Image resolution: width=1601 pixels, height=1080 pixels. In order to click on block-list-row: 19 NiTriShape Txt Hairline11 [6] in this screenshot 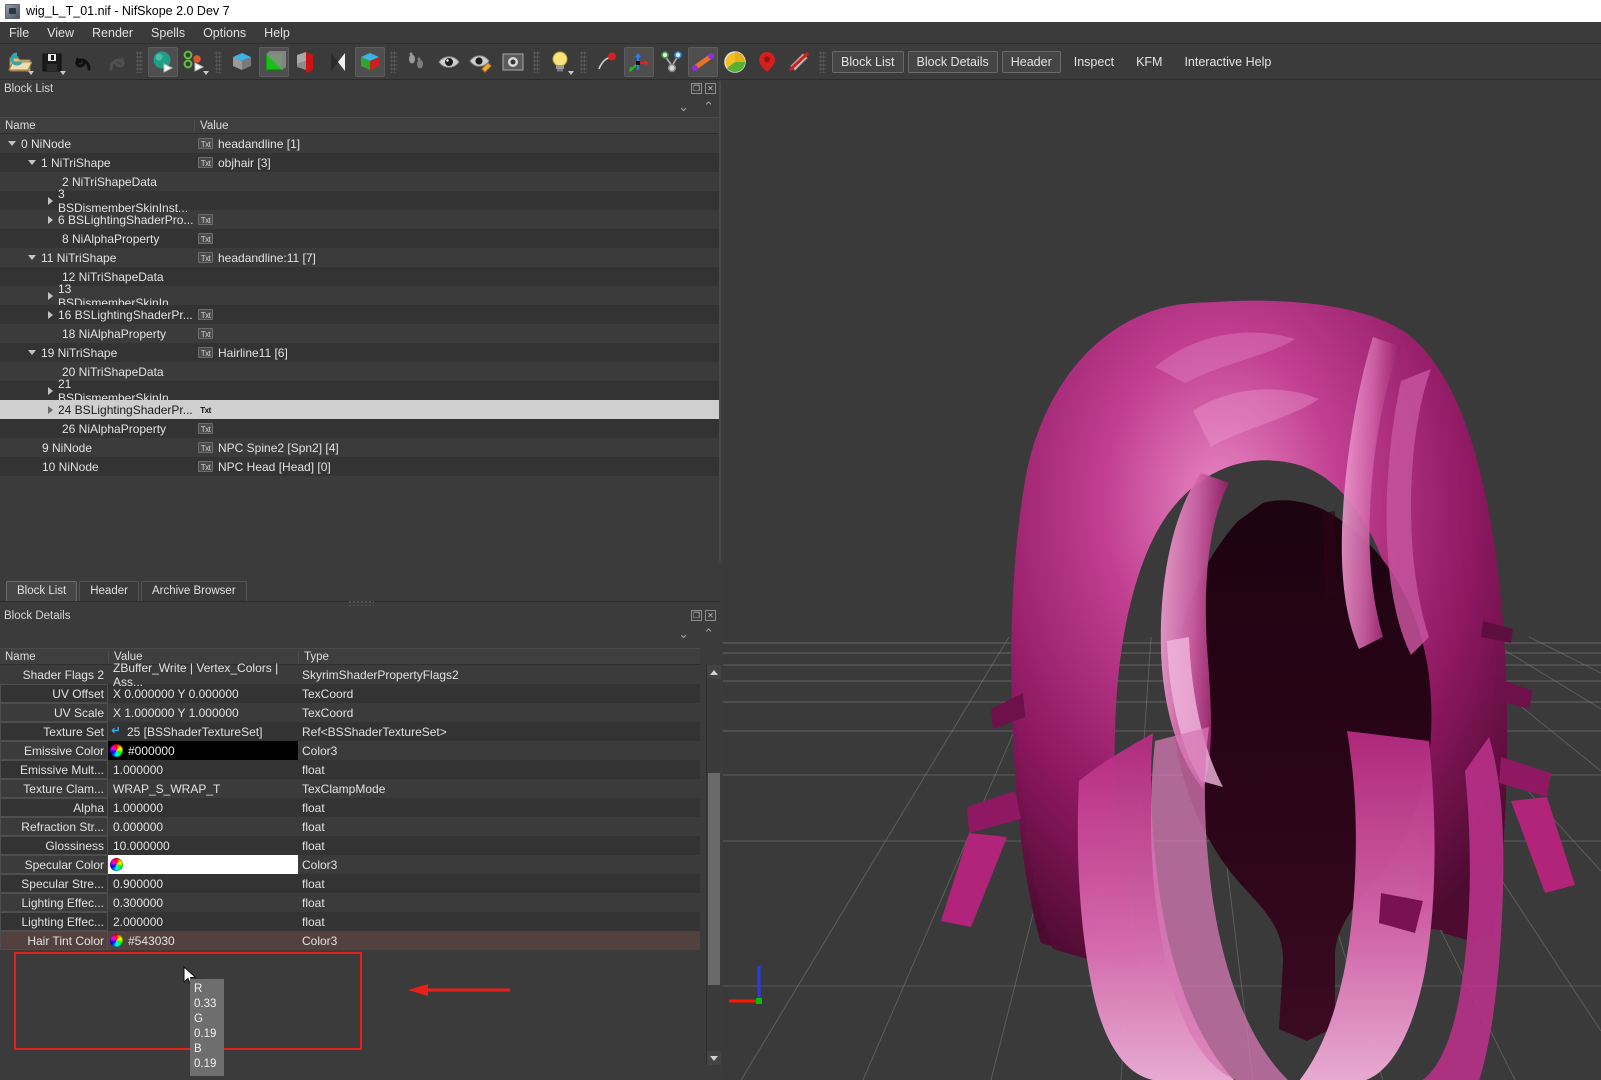, I will do `click(360, 352)`.